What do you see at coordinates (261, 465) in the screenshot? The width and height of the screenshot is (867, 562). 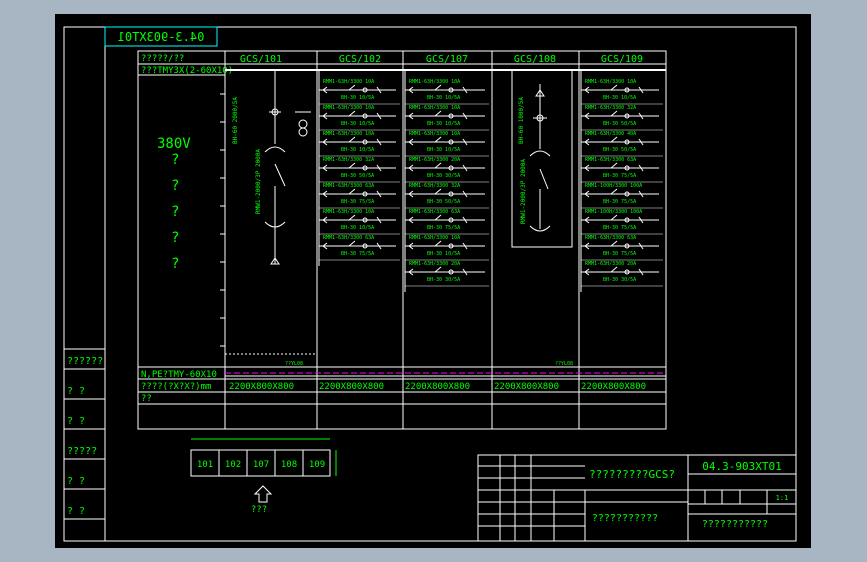 I see `layout-box-107: 107` at bounding box center [261, 465].